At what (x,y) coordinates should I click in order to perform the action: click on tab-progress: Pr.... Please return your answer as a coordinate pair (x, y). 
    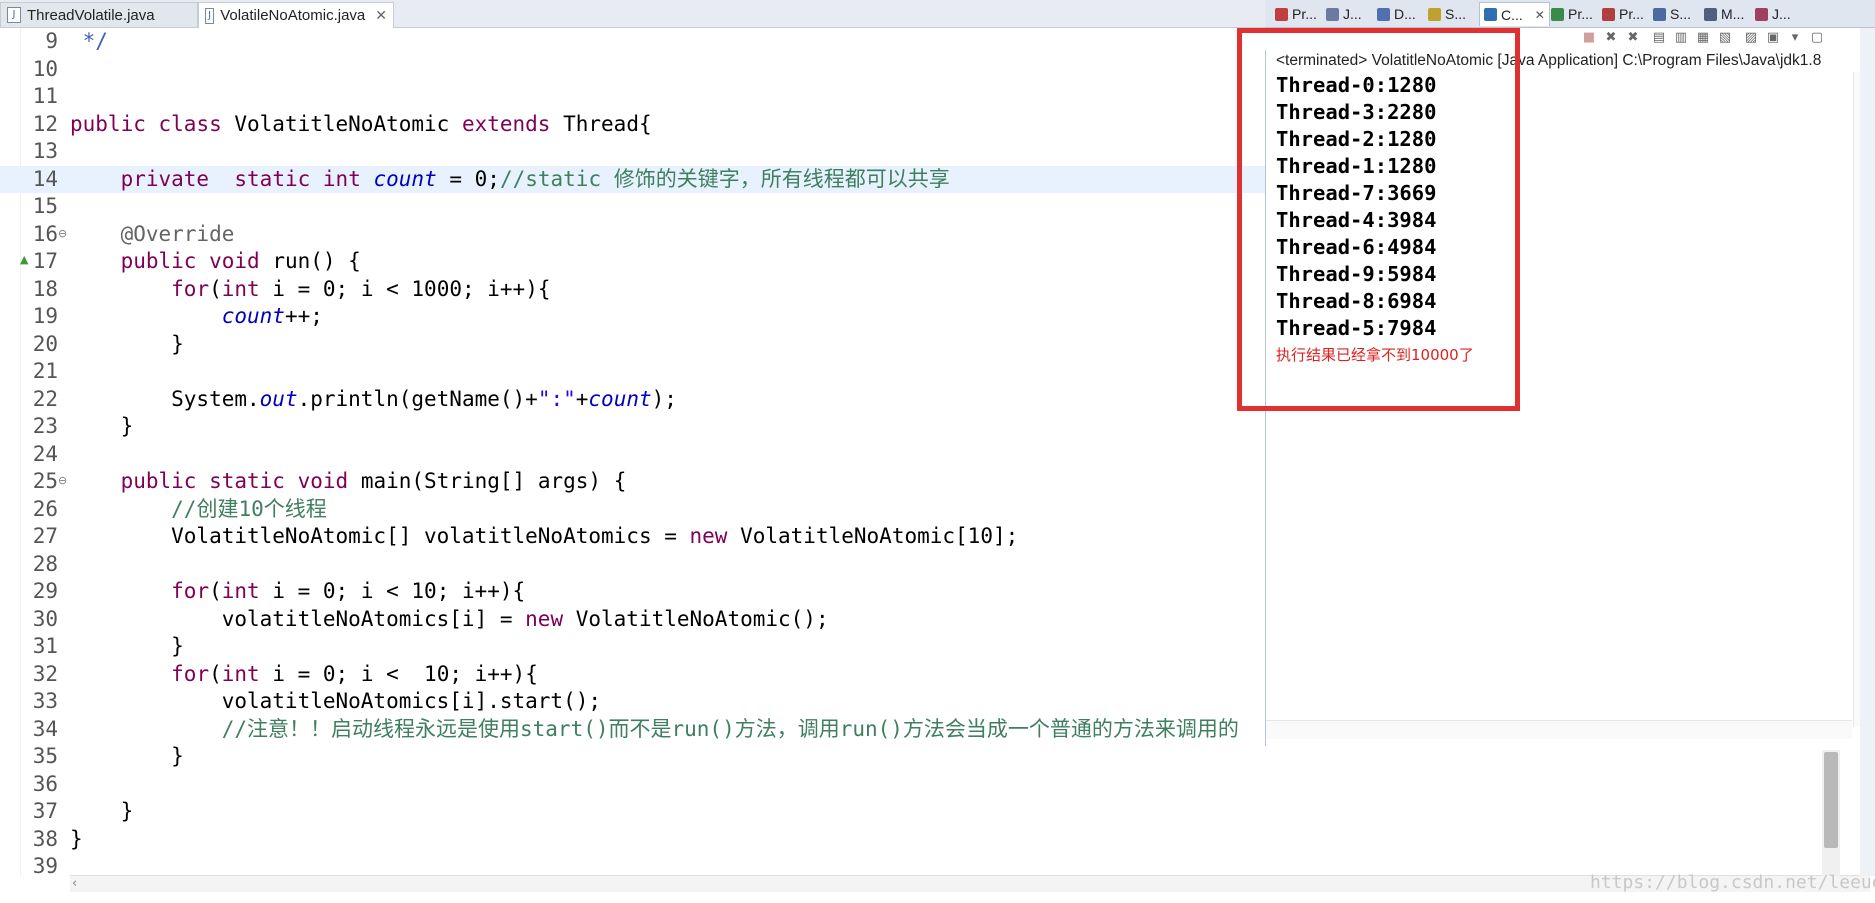
    Looking at the image, I should click on (1572, 14).